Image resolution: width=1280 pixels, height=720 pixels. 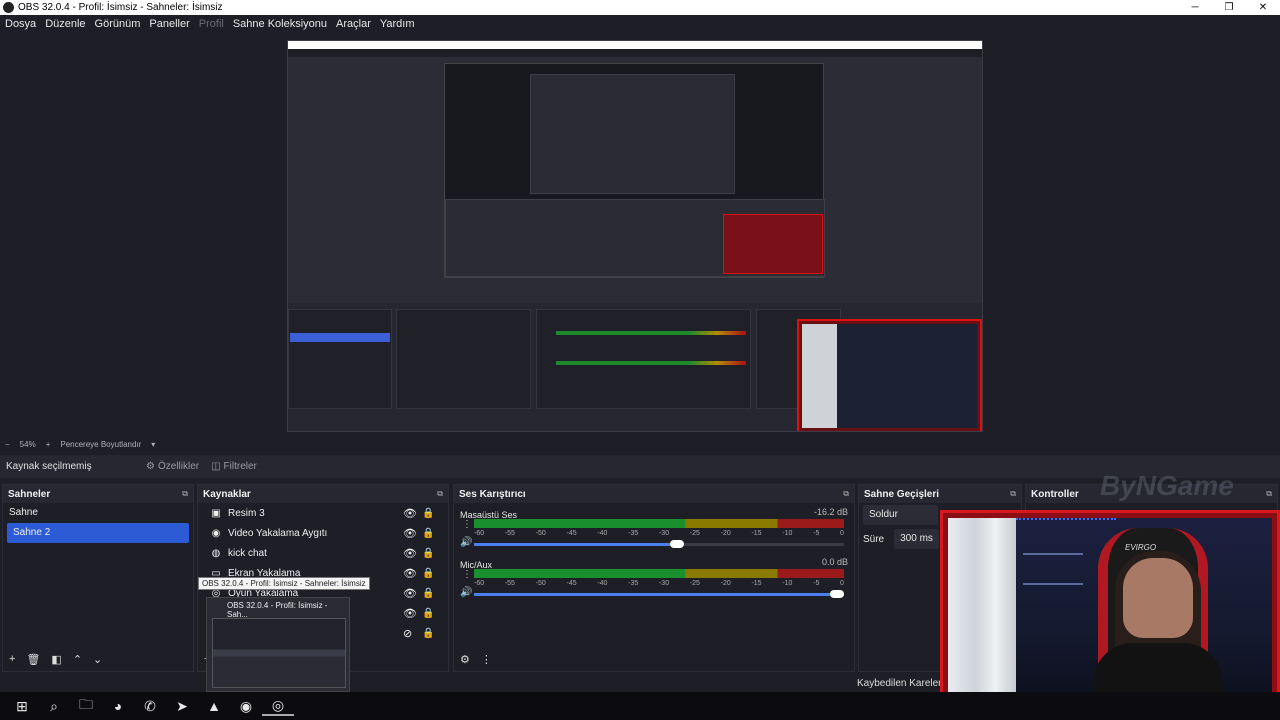 I want to click on meter-tick: -25, so click(x=694, y=583).